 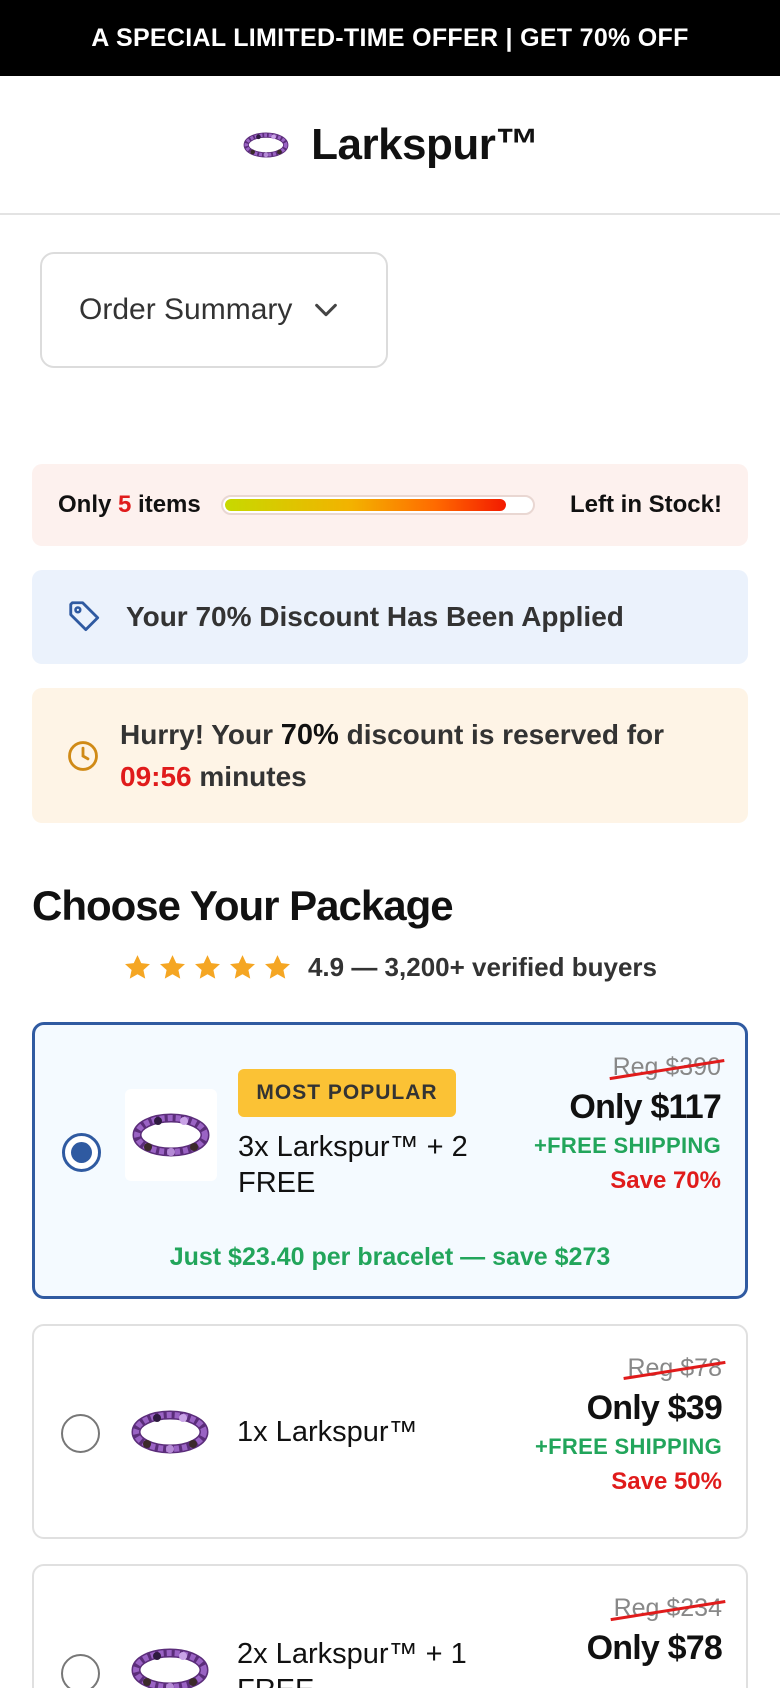 I want to click on savings-label: Save 70%, so click(x=665, y=1180).